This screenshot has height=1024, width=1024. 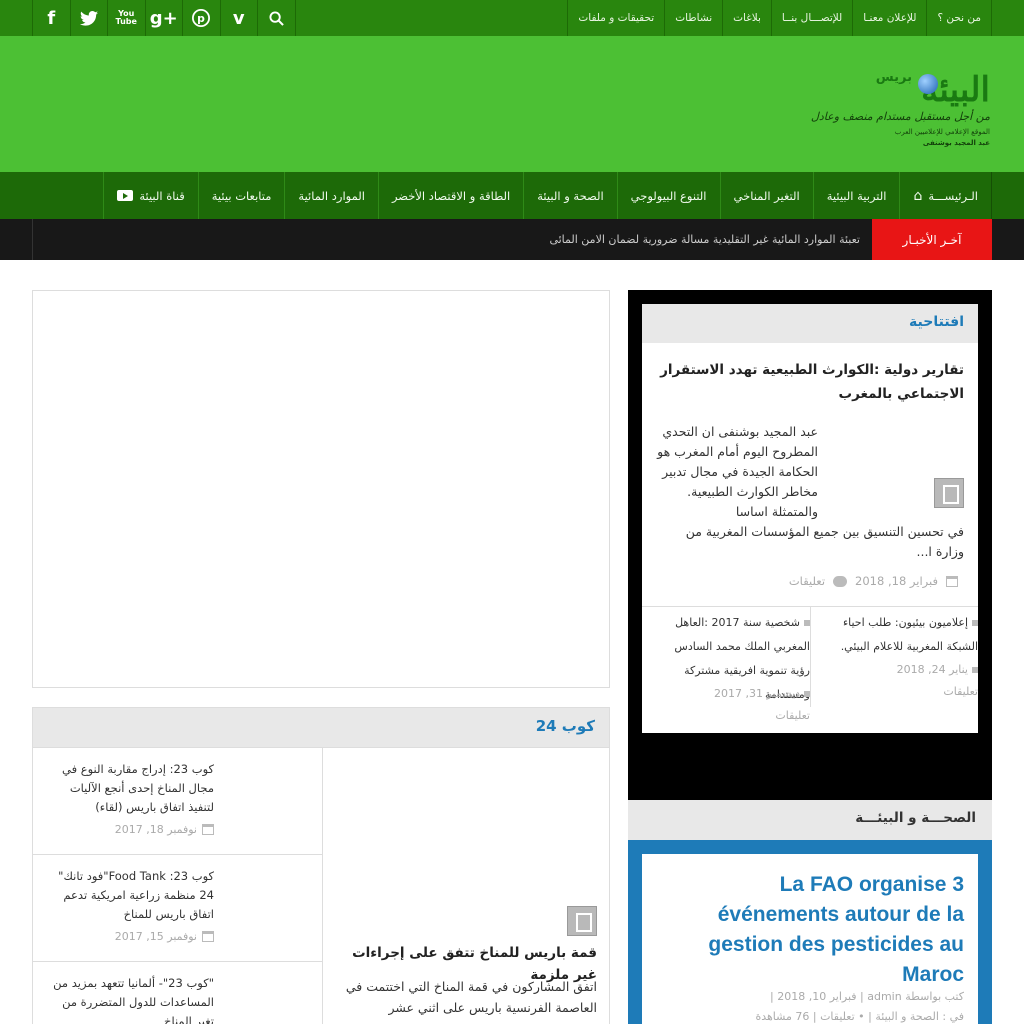 What do you see at coordinates (52, 18) in the screenshot?
I see `facebook-icon: f` at bounding box center [52, 18].